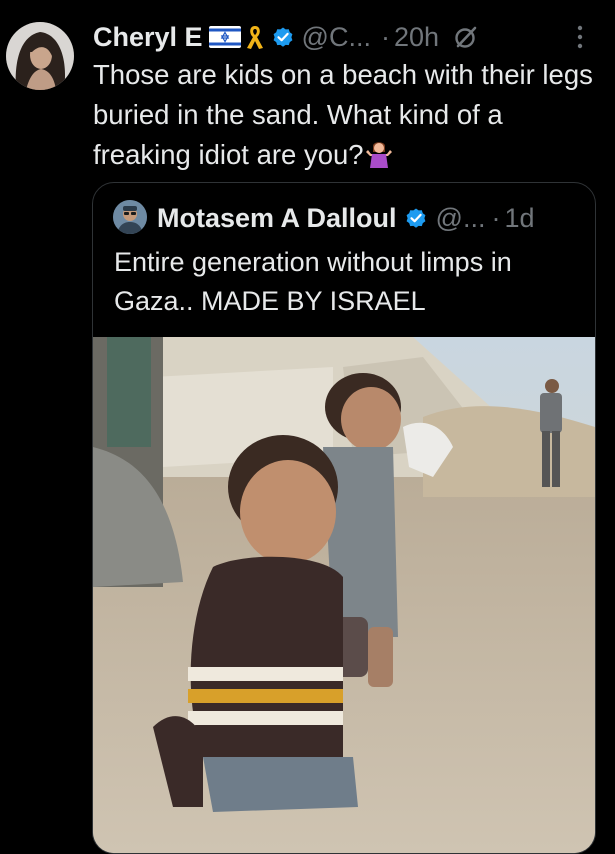  What do you see at coordinates (254, 37) in the screenshot?
I see `yellow-ribbon-icon` at bounding box center [254, 37].